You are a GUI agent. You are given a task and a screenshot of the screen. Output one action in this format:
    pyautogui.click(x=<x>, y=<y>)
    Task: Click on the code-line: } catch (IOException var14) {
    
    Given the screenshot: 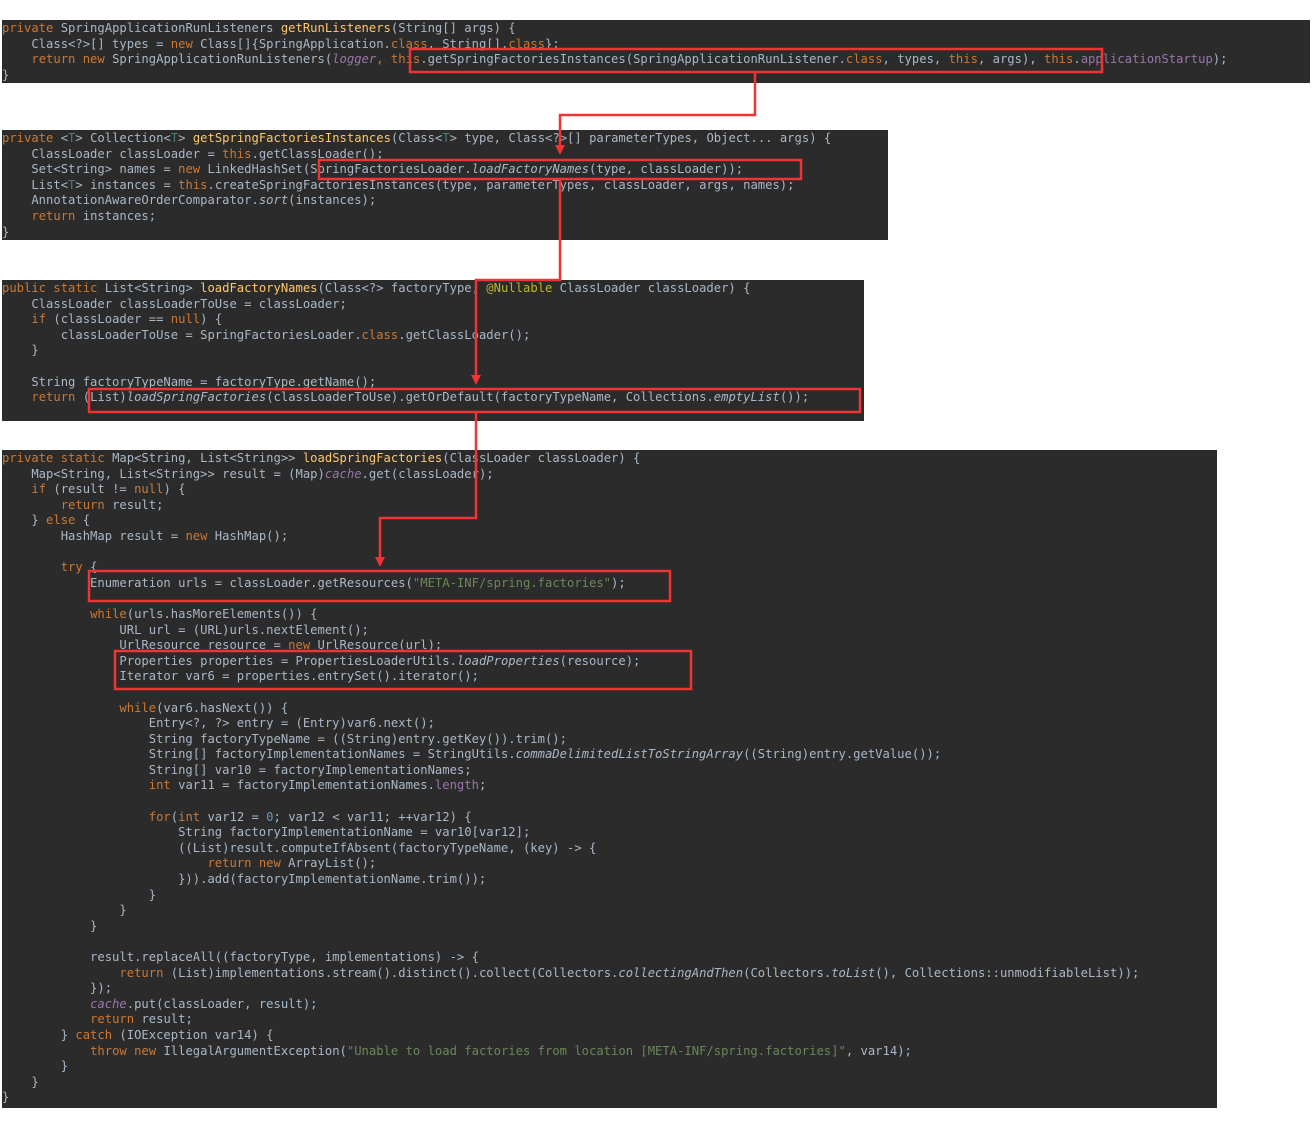 What is the action you would take?
    pyautogui.click(x=609, y=1036)
    